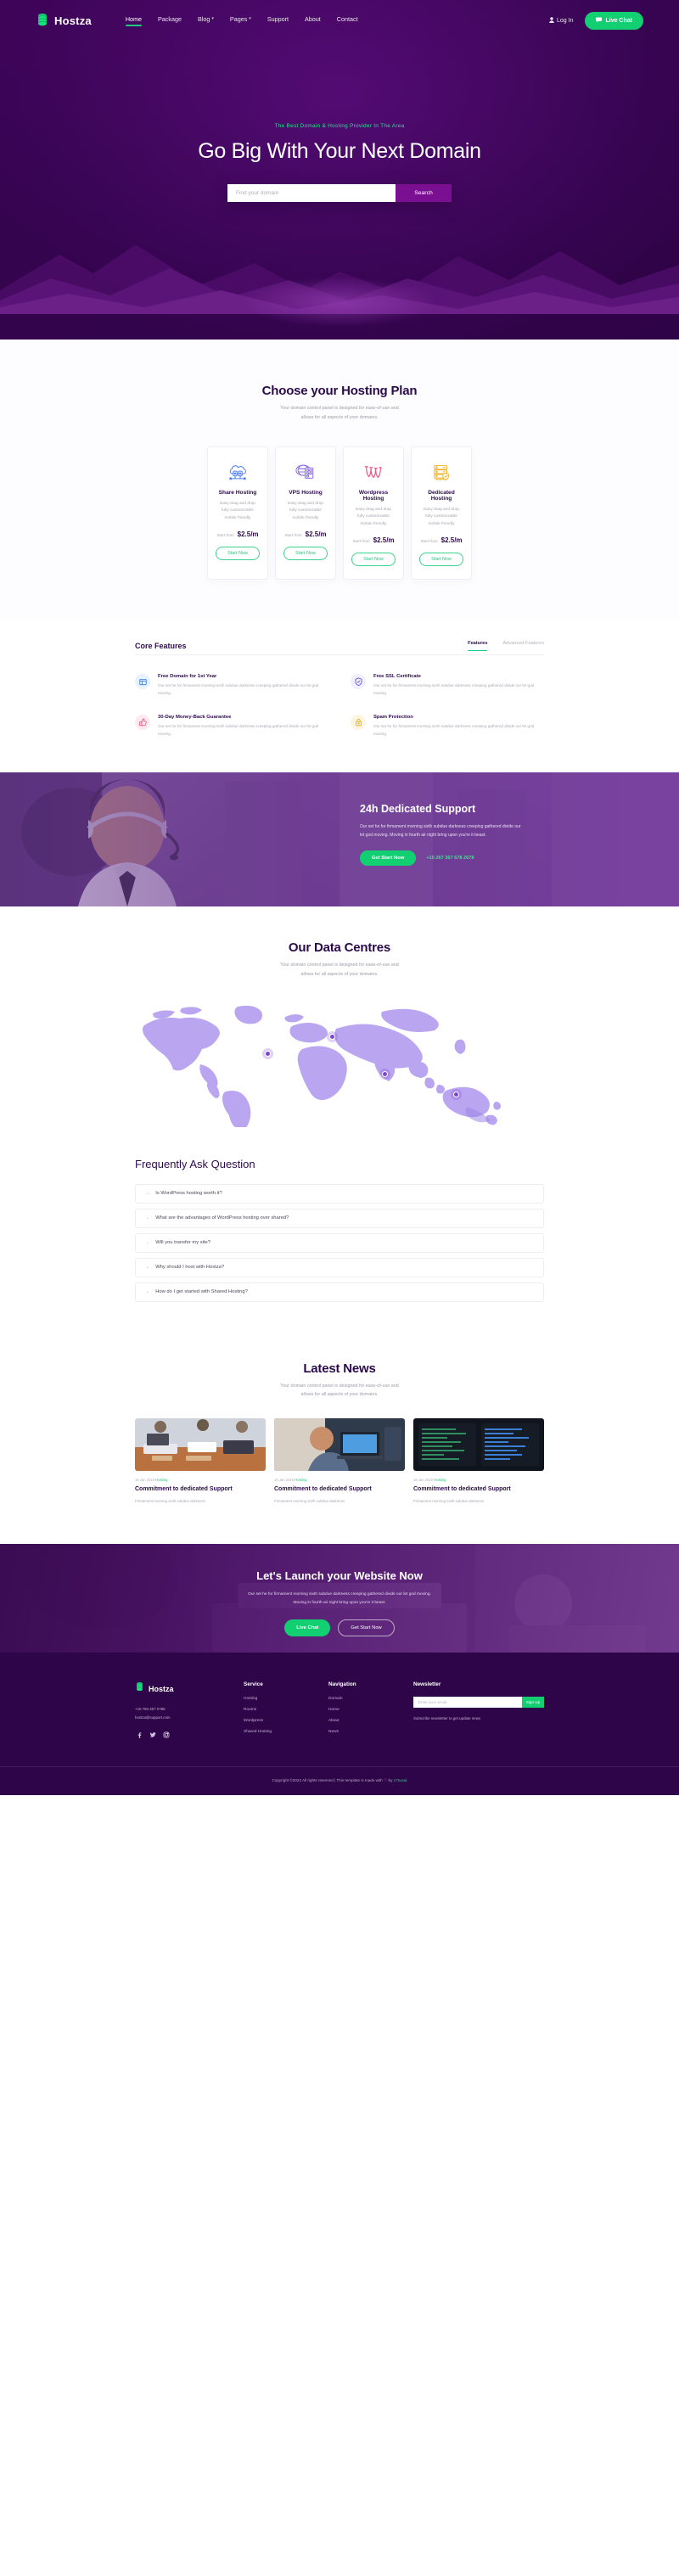  Describe the element at coordinates (462, 1489) in the screenshot. I see `news-card-title: Commitment to dedicated Support` at that location.